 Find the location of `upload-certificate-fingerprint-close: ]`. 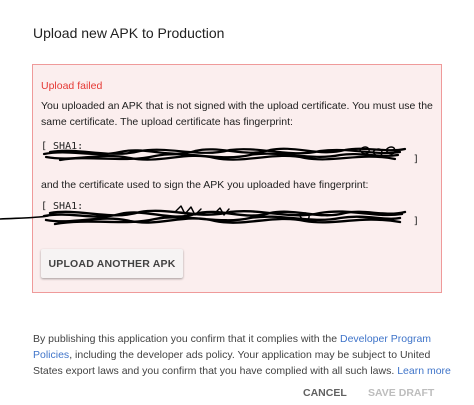

upload-certificate-fingerprint-close: ] is located at coordinates (416, 159).